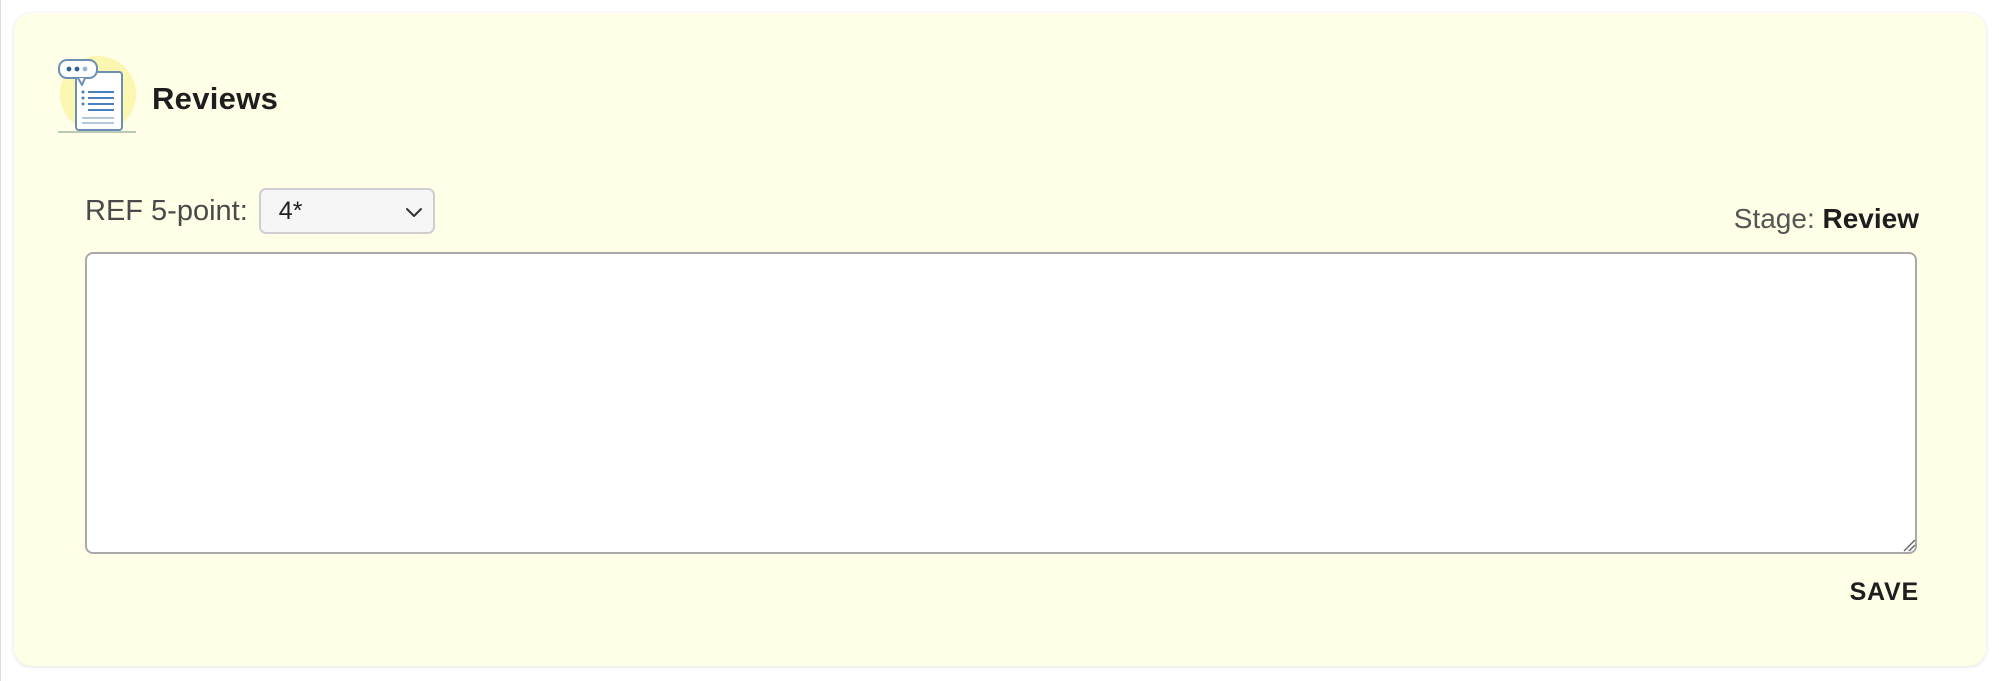  Describe the element at coordinates (1774, 218) in the screenshot. I see `stage-label: Stage:` at that location.